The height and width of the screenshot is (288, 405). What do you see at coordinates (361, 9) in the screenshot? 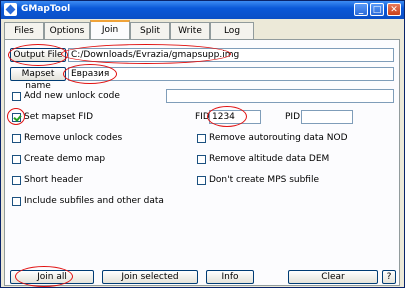
I see `minimize-button: _` at bounding box center [361, 9].